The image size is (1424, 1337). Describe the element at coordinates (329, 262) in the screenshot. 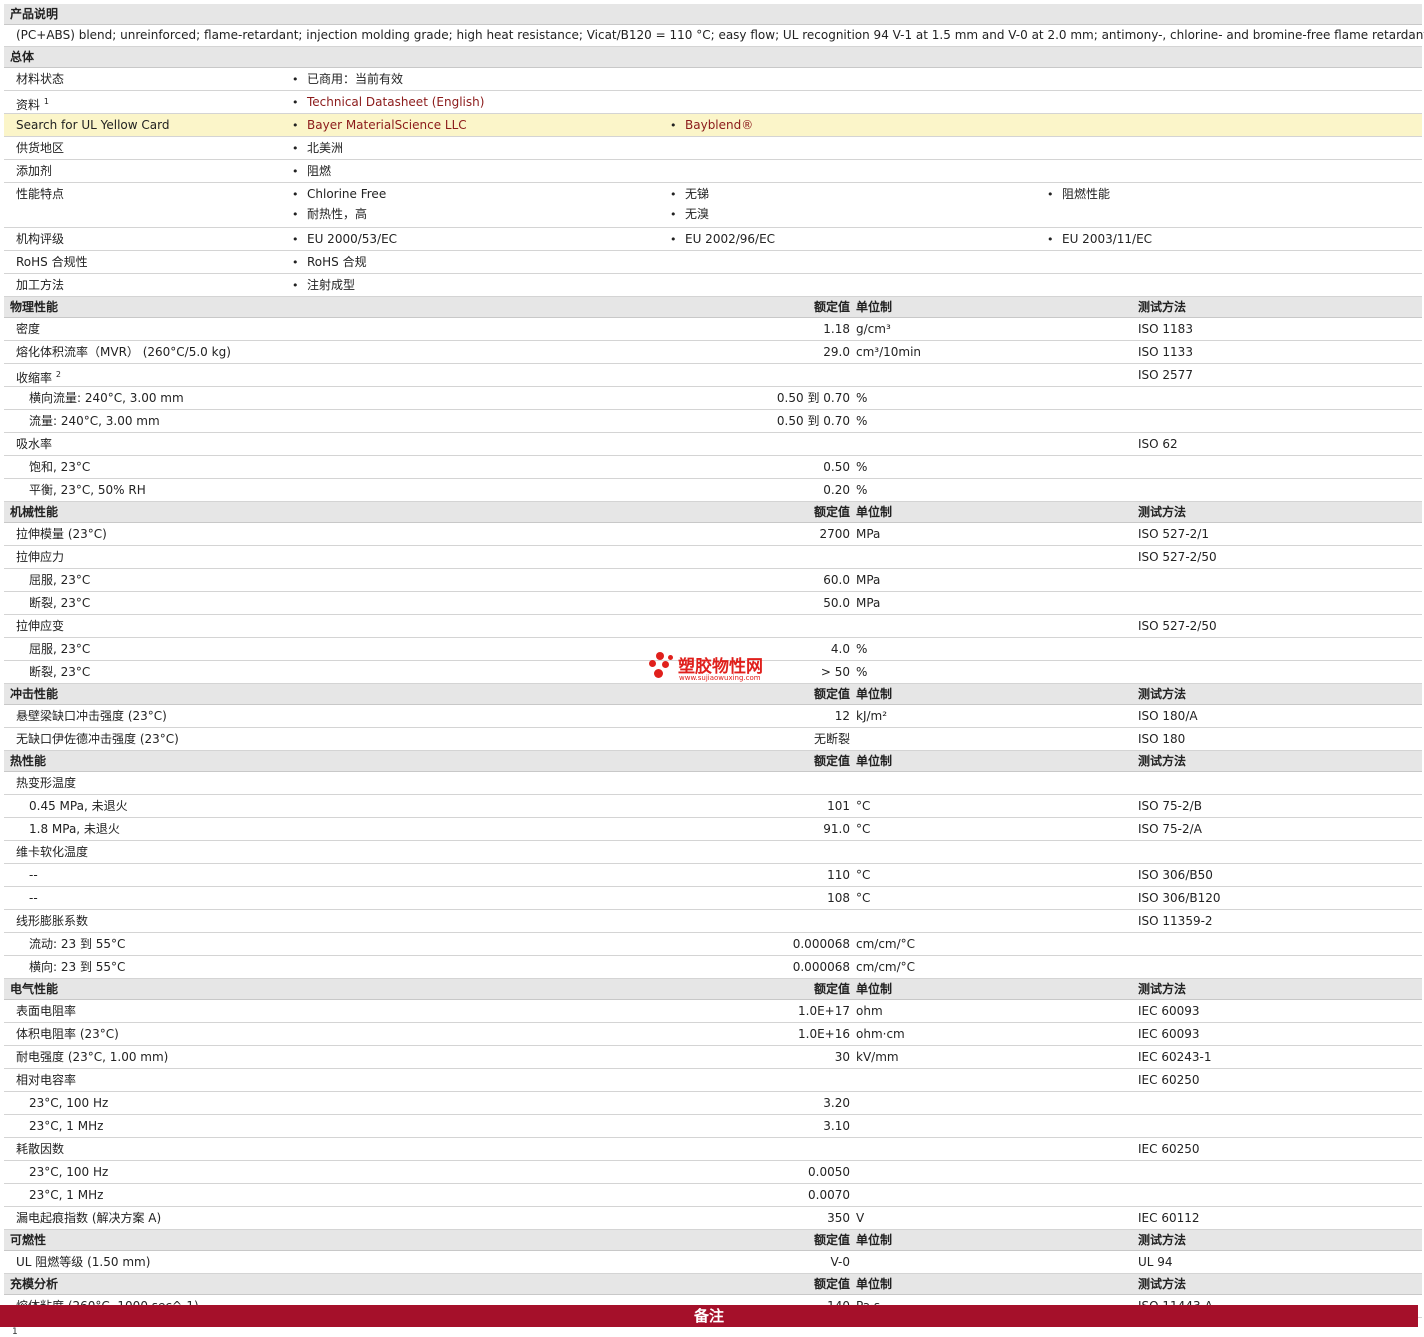

I see `row-value: RoHS 合规` at that location.